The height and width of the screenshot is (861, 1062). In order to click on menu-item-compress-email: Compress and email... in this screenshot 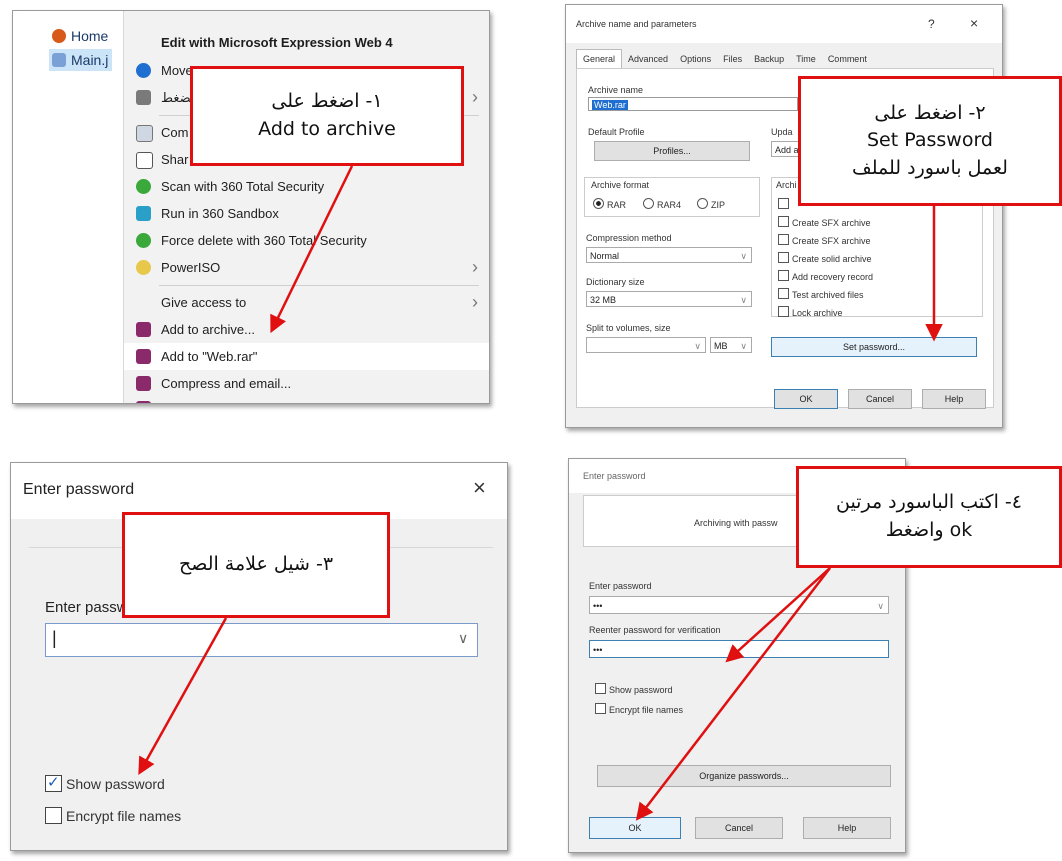, I will do `click(306, 383)`.